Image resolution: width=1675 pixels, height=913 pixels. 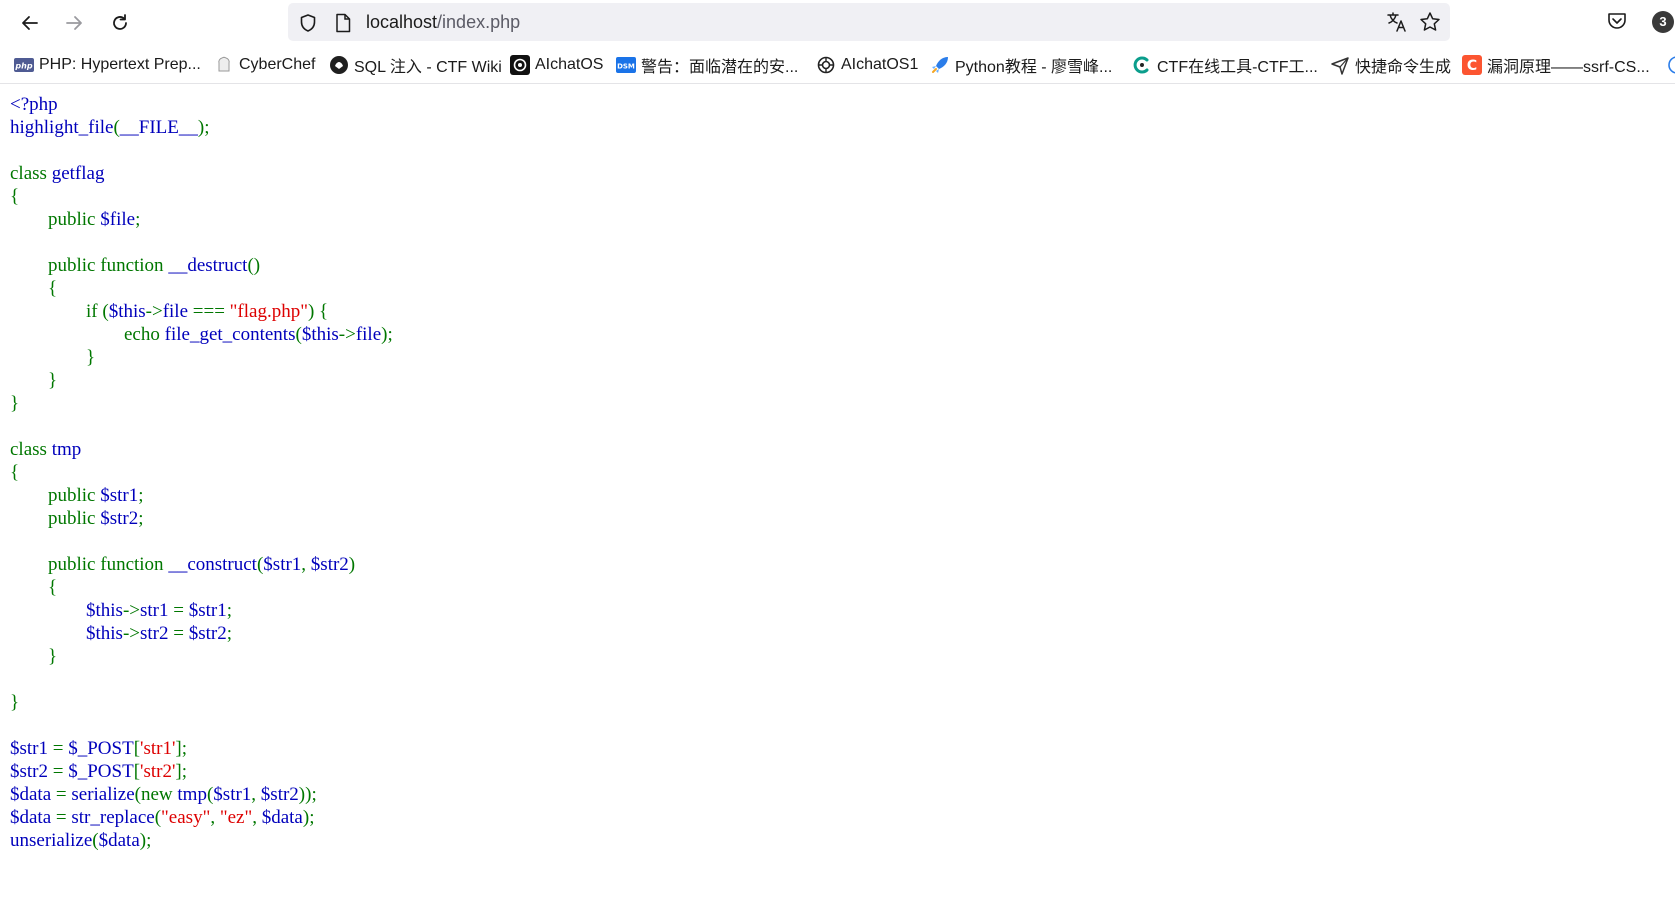 What do you see at coordinates (1669, 65) in the screenshot?
I see `bookmark-overflow` at bounding box center [1669, 65].